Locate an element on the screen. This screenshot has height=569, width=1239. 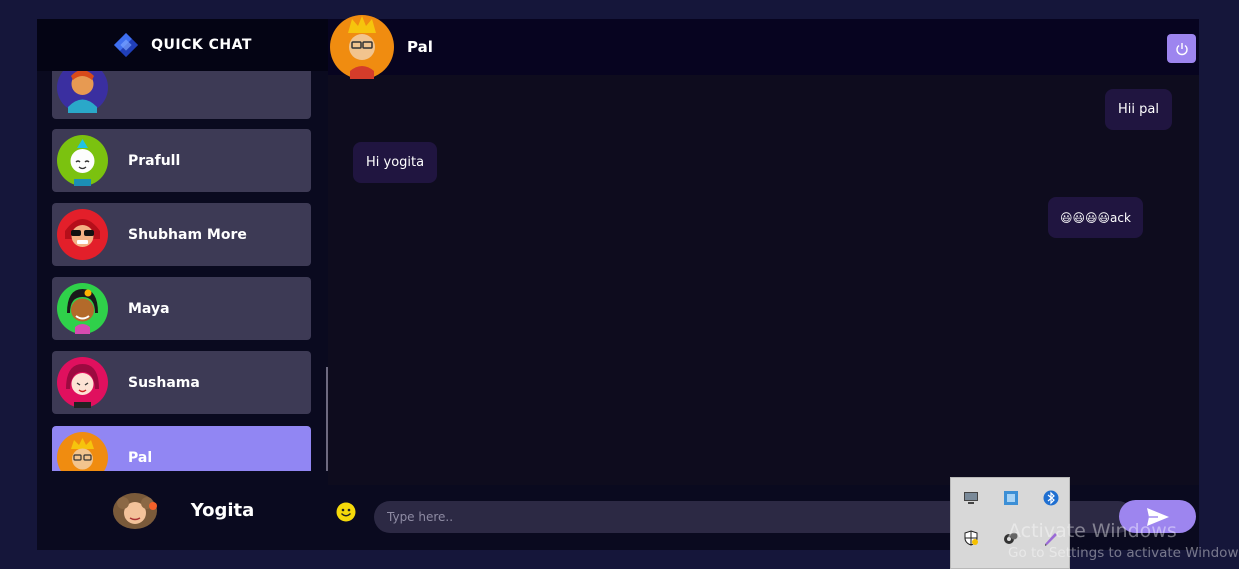
message-outgoing: Hii pal is located at coordinates (1138, 109).